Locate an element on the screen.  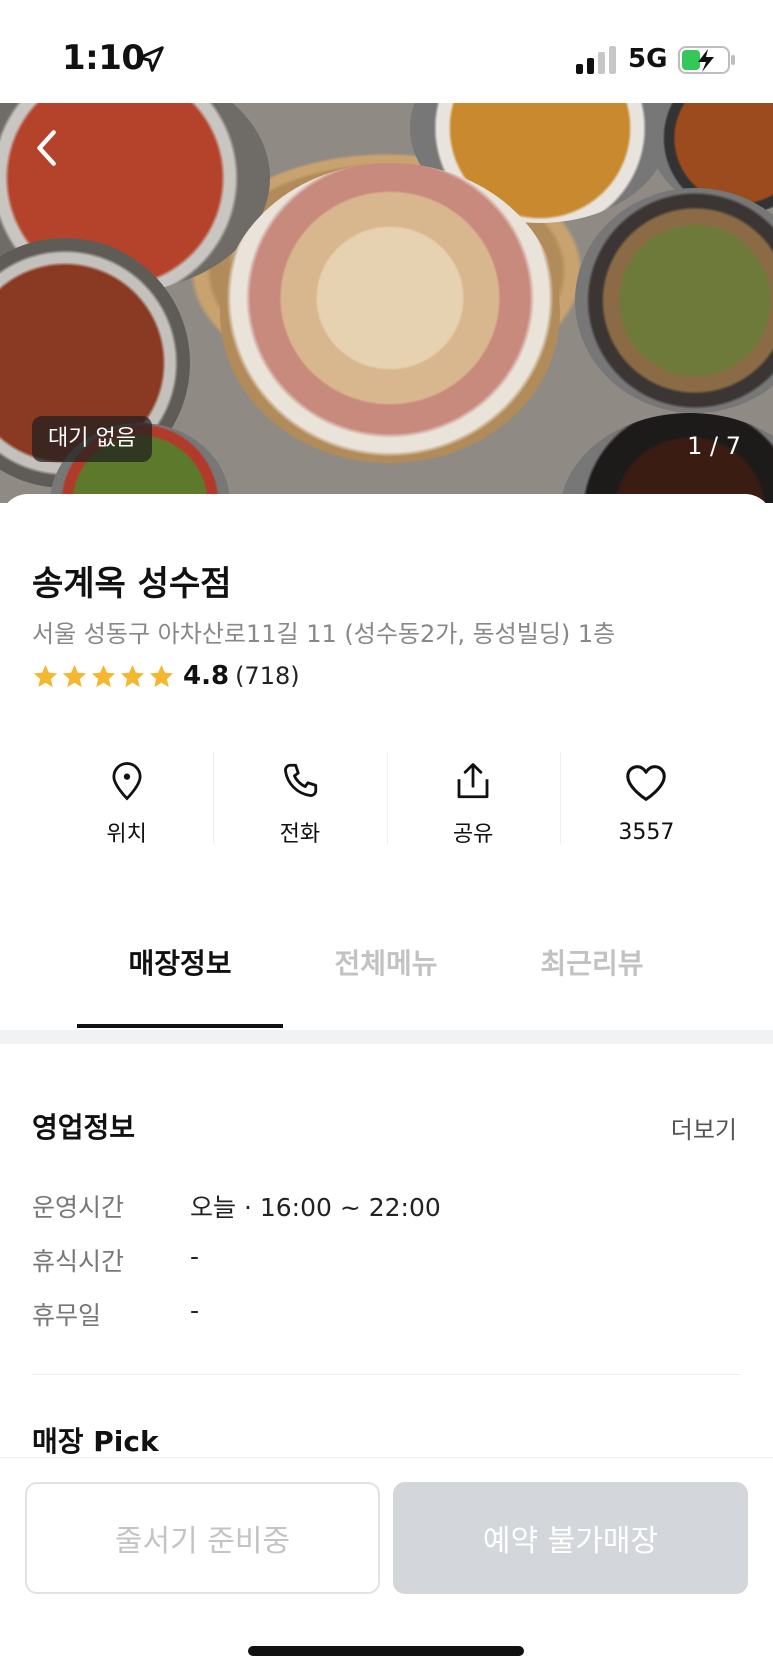
store-address: 서울 성동구 아차산로11길 11 (성수동2가, 동성빌딩) 1층 is located at coordinates (324, 634).